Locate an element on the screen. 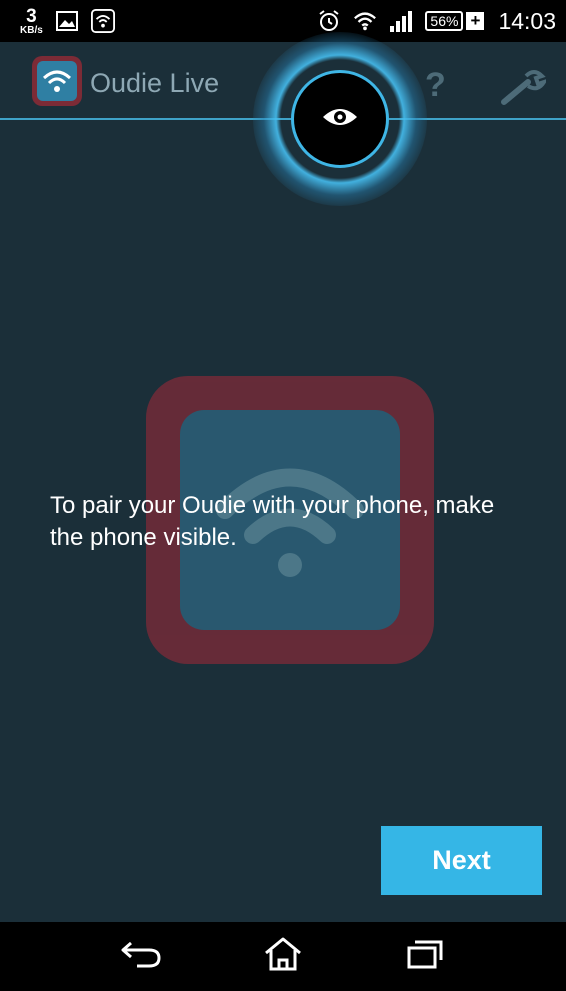 This screenshot has height=991, width=566. wifi-hotspot-icon is located at coordinates (102, 21).